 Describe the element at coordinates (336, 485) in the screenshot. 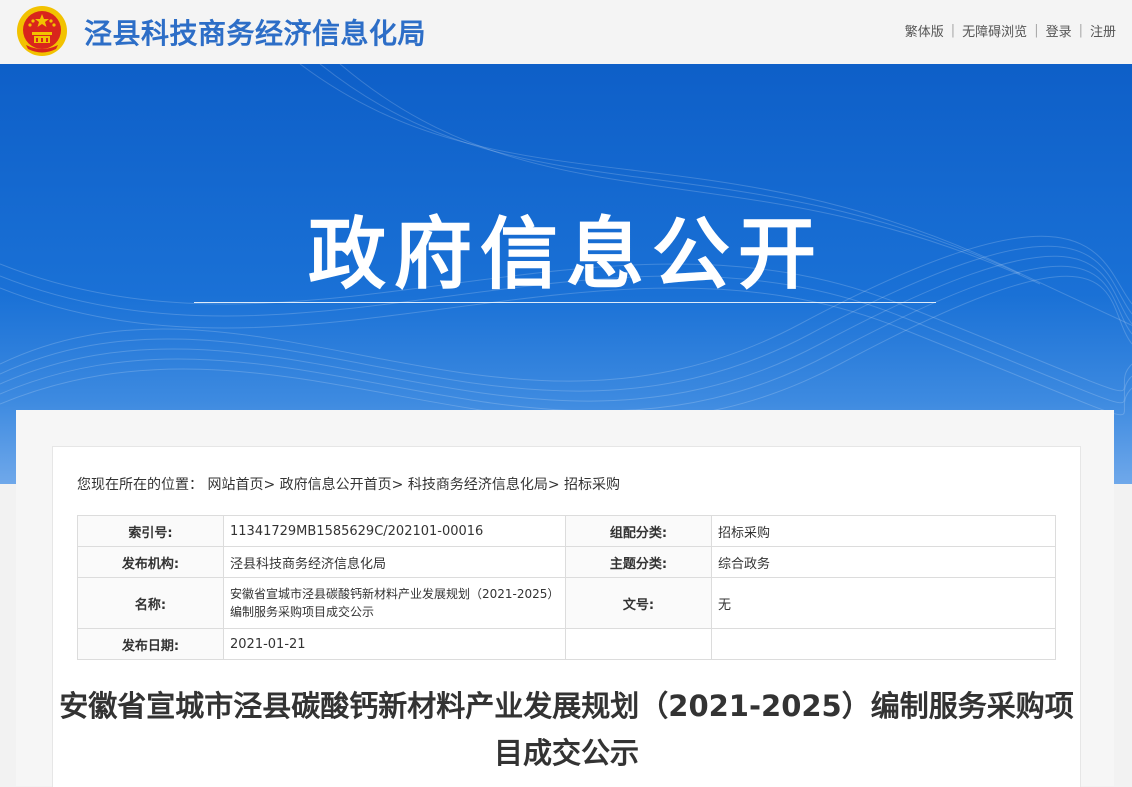

I see `breadcrumb-gov-info: 政府信息公开首页` at that location.